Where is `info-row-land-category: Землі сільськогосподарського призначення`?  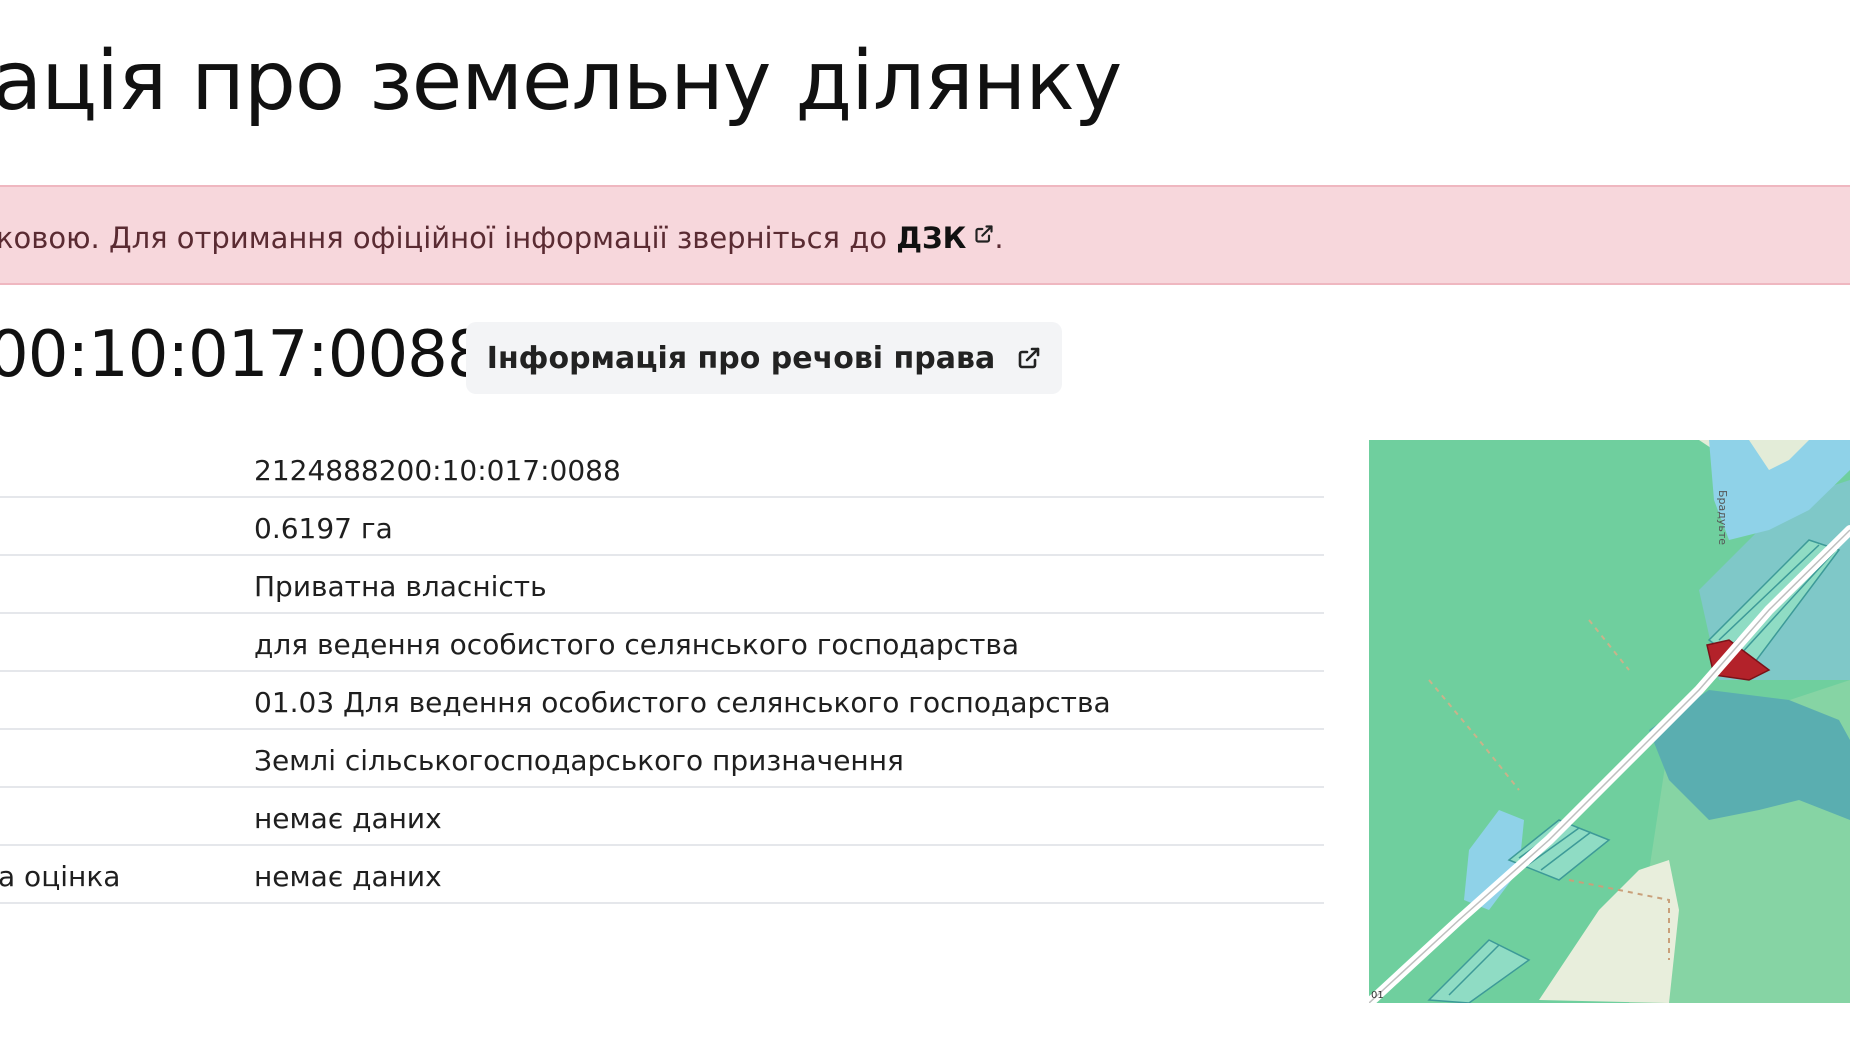 info-row-land-category: Землі сільськогосподарського призначення is located at coordinates (662, 759).